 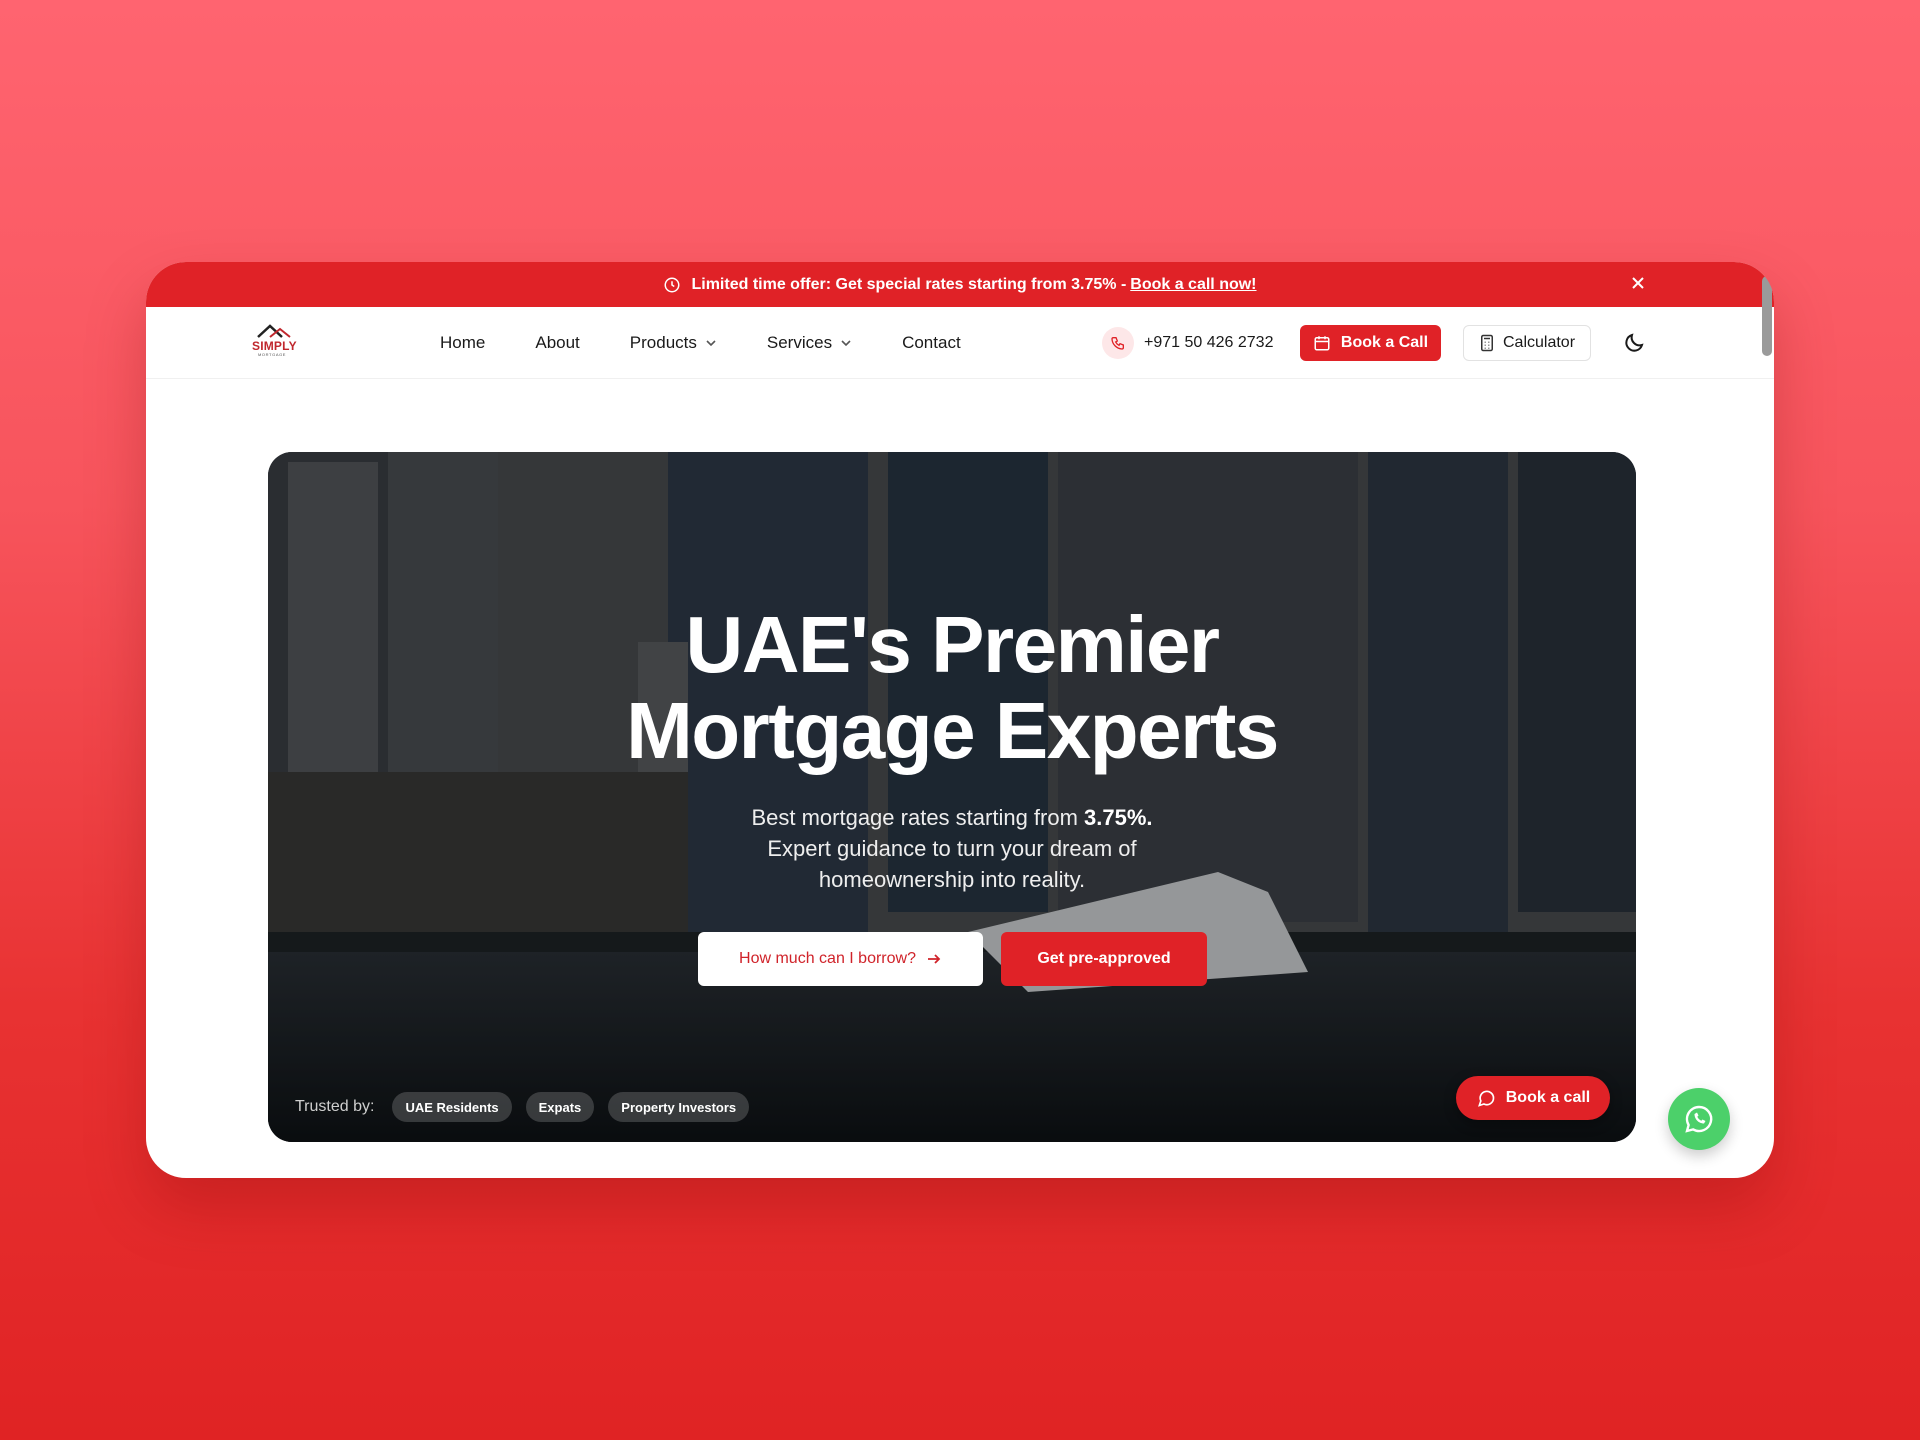 I want to click on nav-products: Products, so click(x=673, y=343).